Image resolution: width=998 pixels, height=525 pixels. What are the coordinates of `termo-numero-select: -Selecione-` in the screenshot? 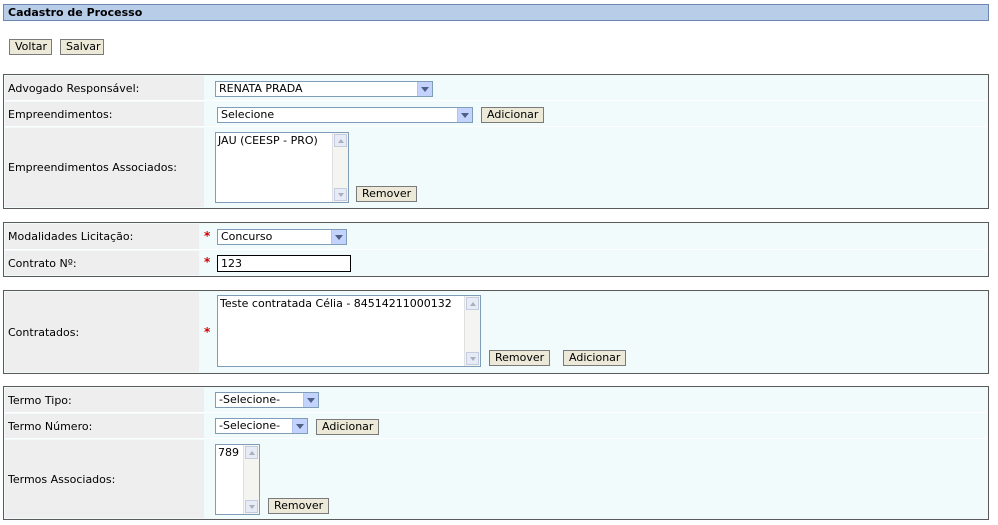 It's located at (261, 426).